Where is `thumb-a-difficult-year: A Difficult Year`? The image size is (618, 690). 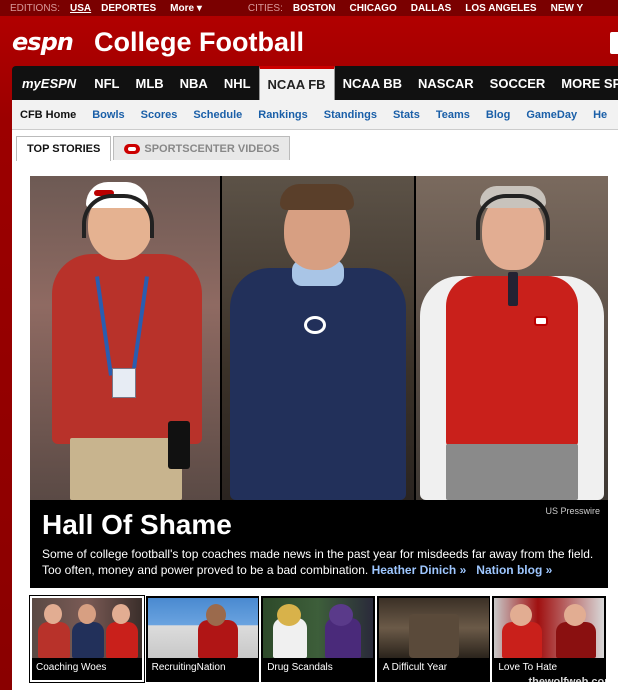
thumb-a-difficult-year: A Difficult Year is located at coordinates (433, 639).